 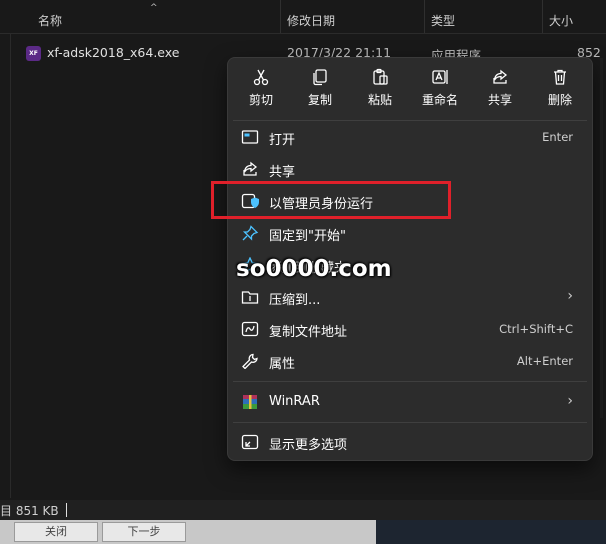 I want to click on menu-item-label: 属性, so click(x=282, y=364).